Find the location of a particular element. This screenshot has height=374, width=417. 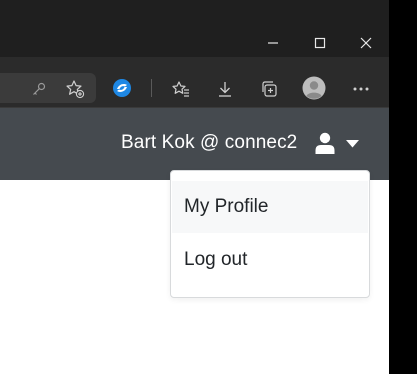

minimize-button is located at coordinates (273, 43).